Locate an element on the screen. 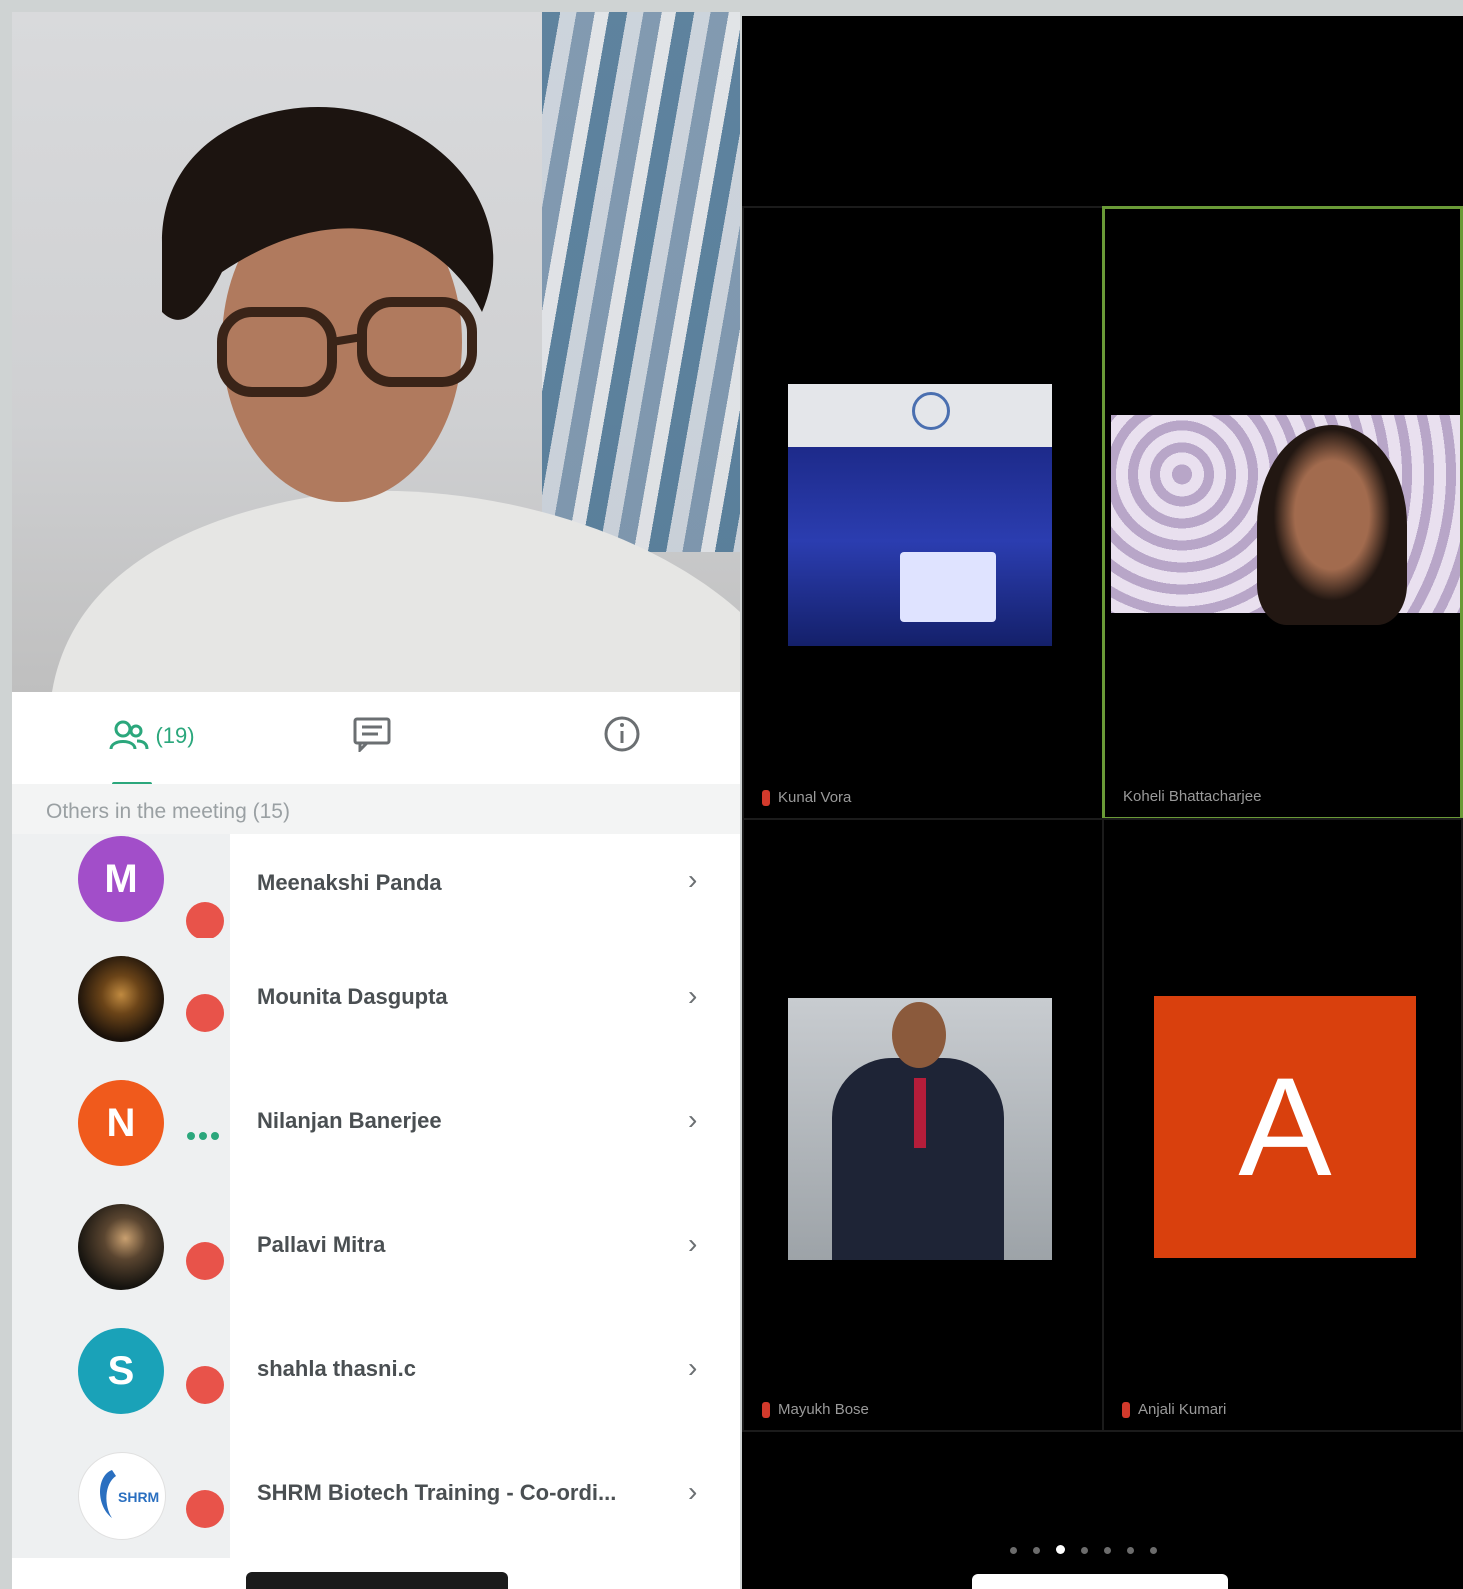 The image size is (1463, 1589). chat-icon is located at coordinates (372, 736).